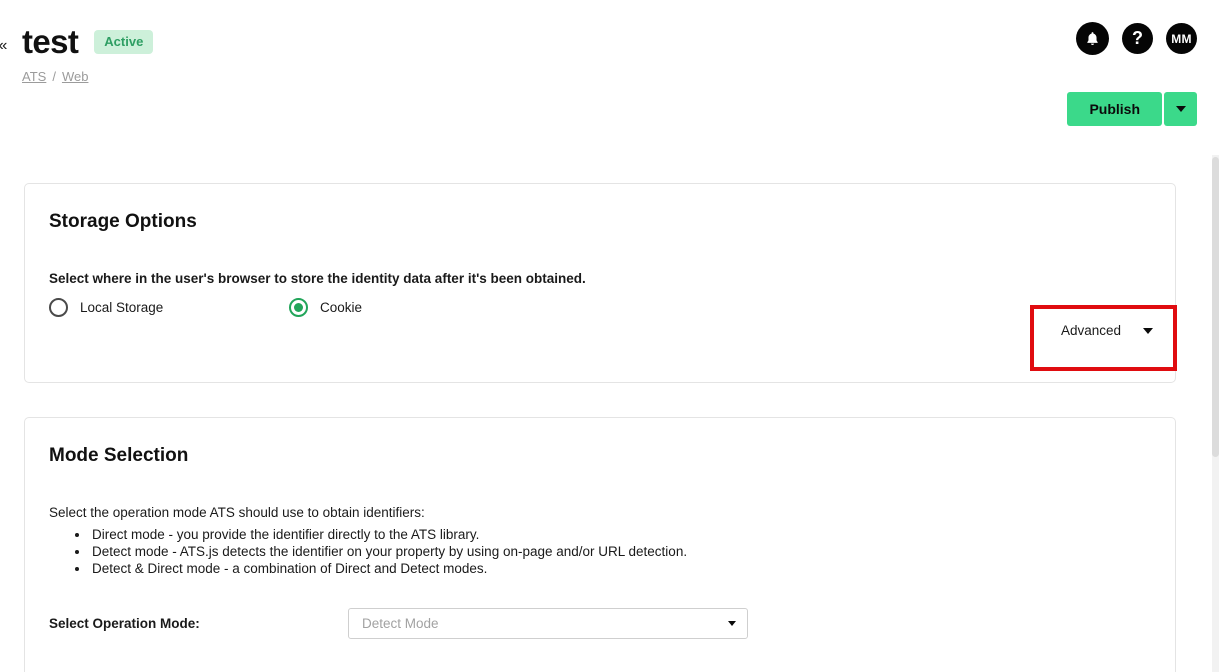 The width and height of the screenshot is (1221, 672). Describe the element at coordinates (75, 76) in the screenshot. I see `breadcrumb-item-web: Web` at that location.